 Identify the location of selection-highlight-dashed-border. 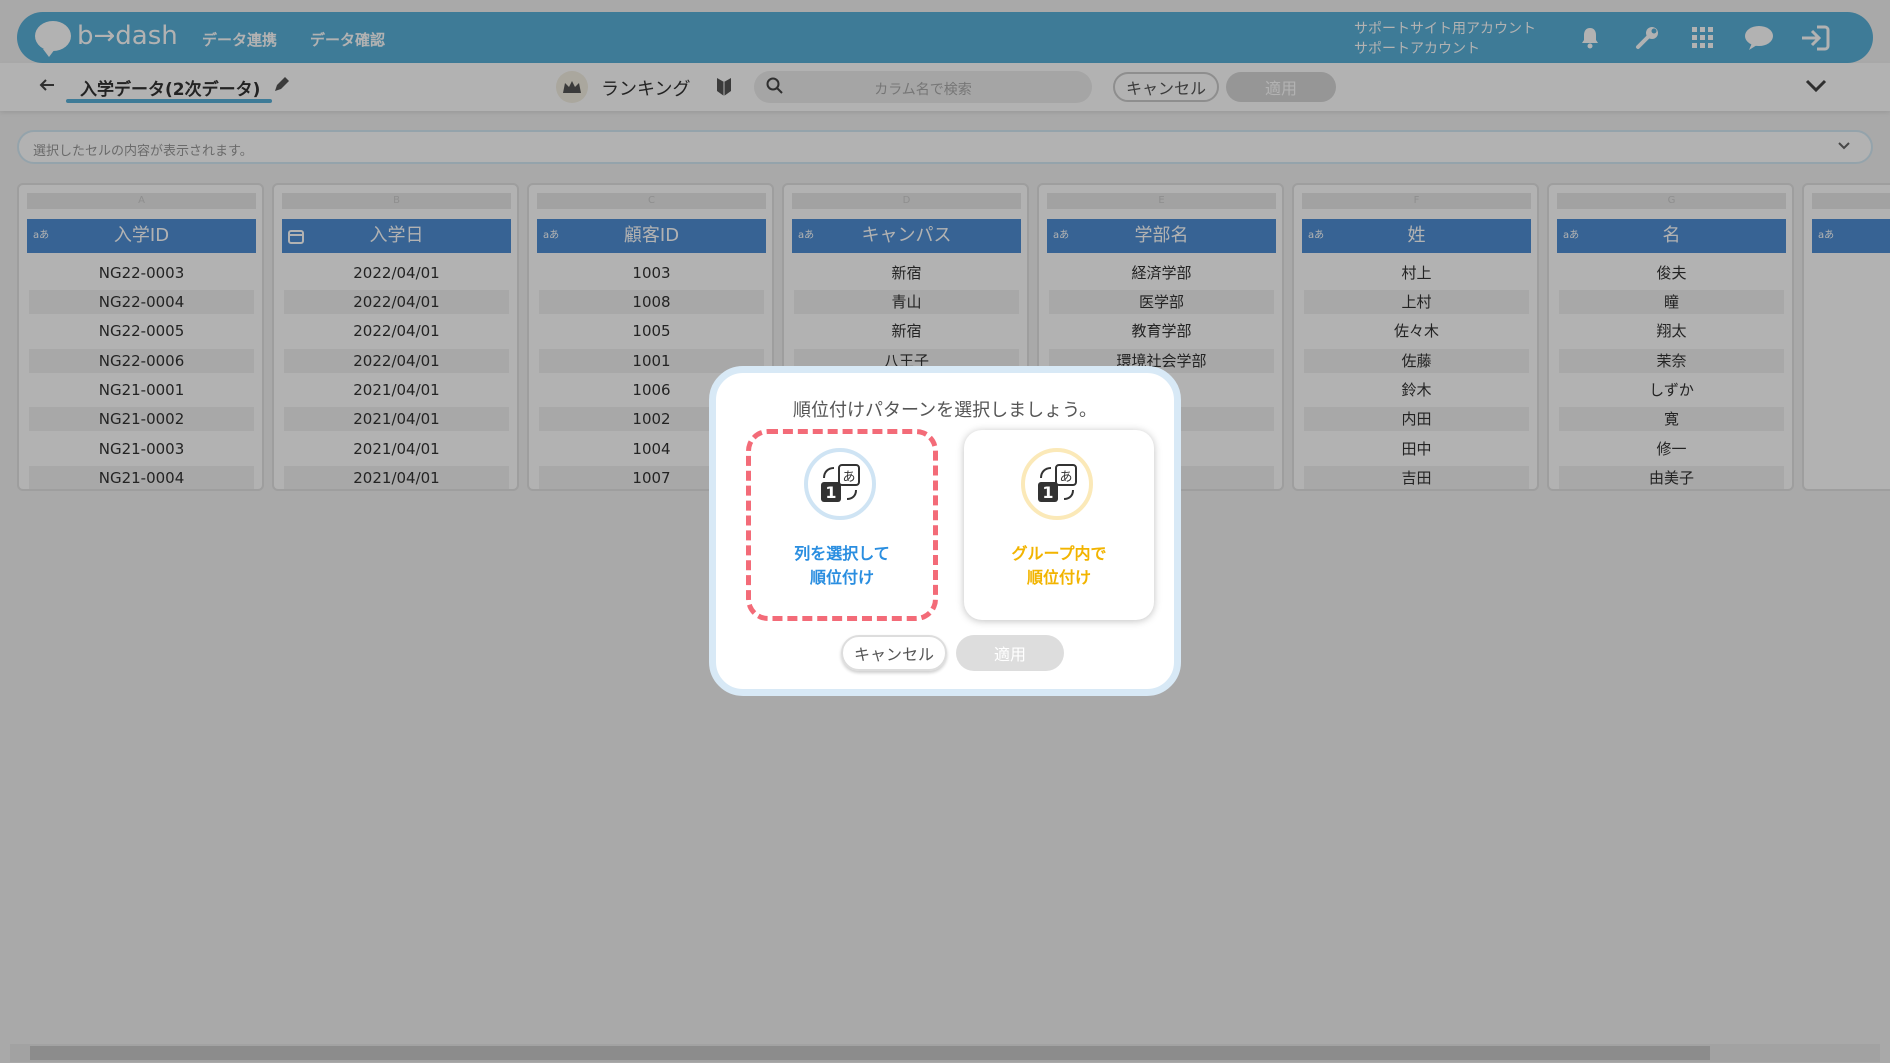
(842, 525).